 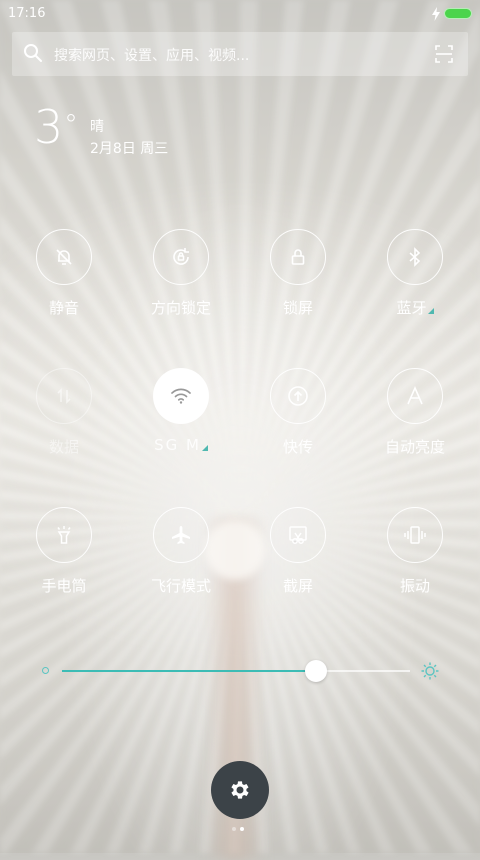 I want to click on tile-auto-brightness: 自动亮度, so click(x=415, y=412).